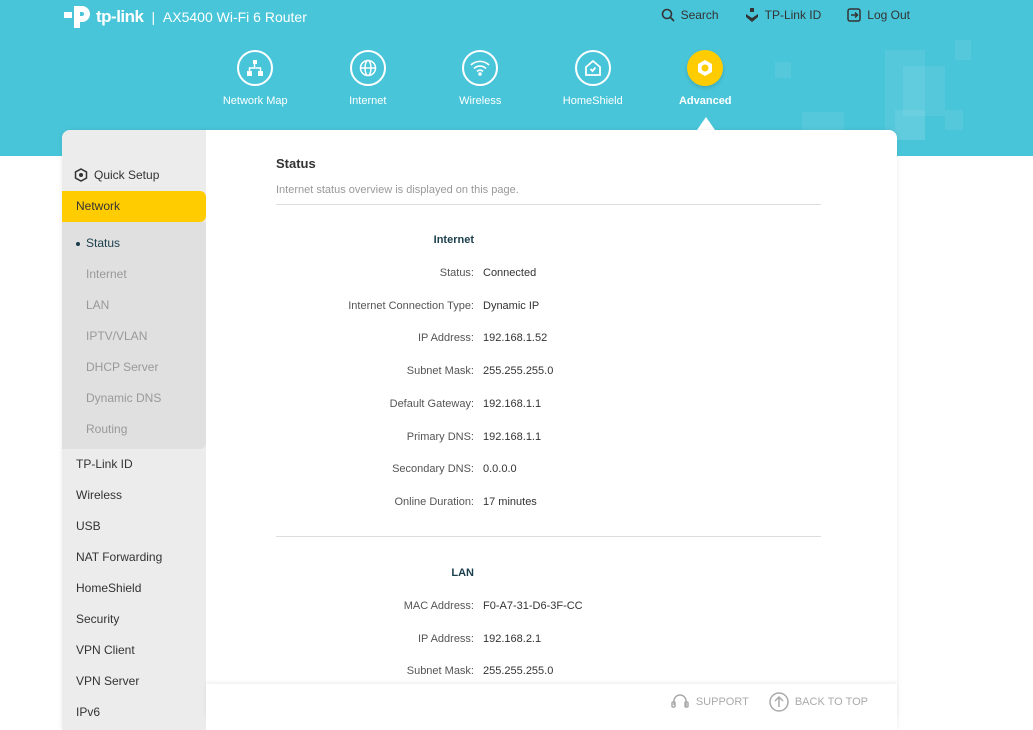  I want to click on status-row: MAC Address: F0-A7-31-D6-3F-CC, so click(429, 606).